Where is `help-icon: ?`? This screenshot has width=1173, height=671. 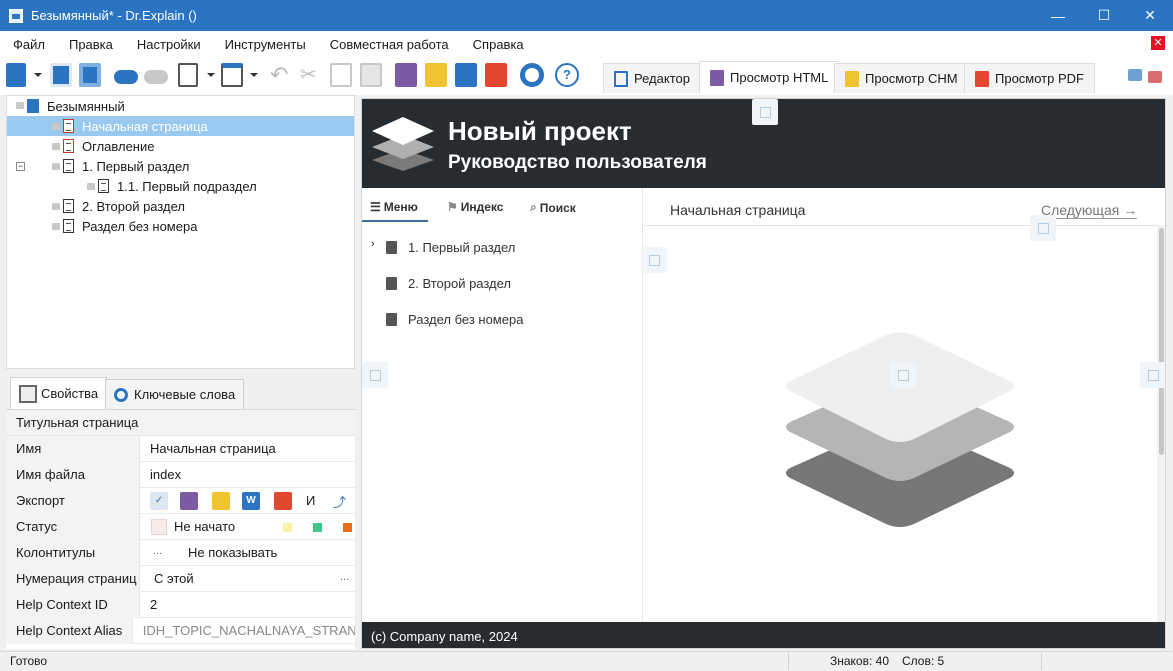 help-icon: ? is located at coordinates (567, 75).